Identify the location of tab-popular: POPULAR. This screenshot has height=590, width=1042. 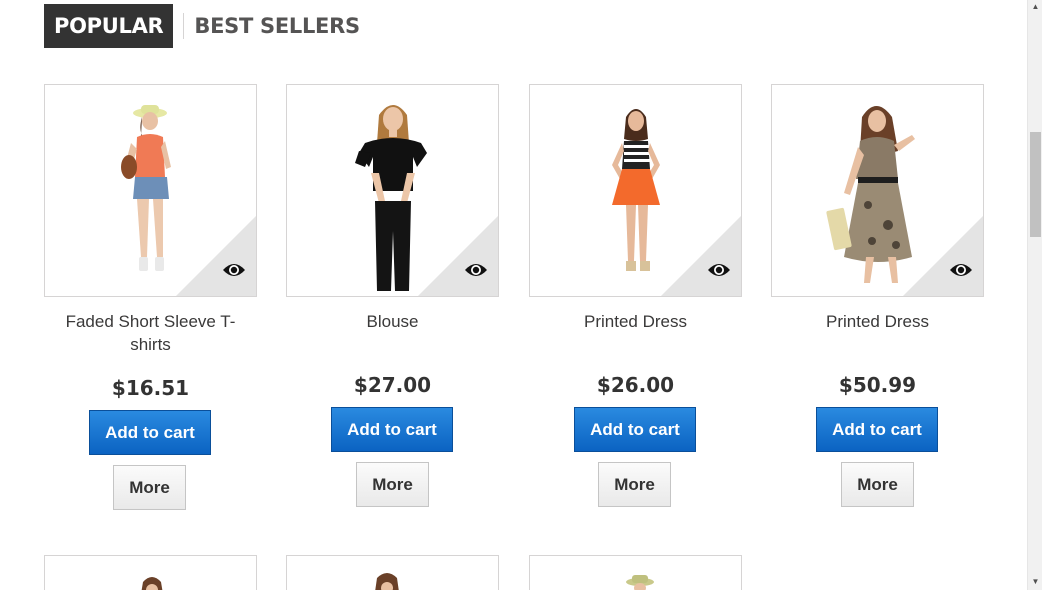
(109, 26).